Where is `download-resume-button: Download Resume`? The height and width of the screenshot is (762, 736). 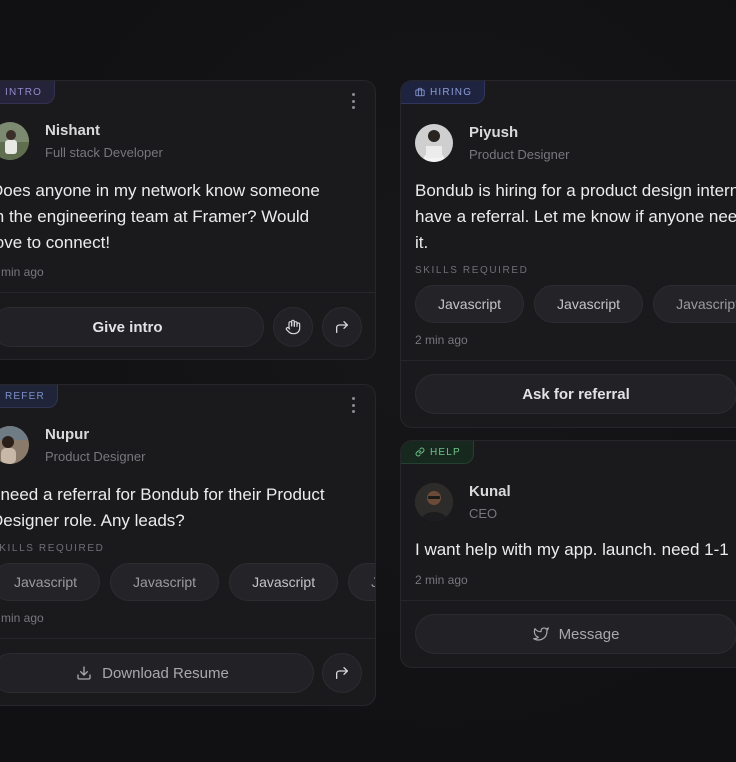 download-resume-button: Download Resume is located at coordinates (157, 673).